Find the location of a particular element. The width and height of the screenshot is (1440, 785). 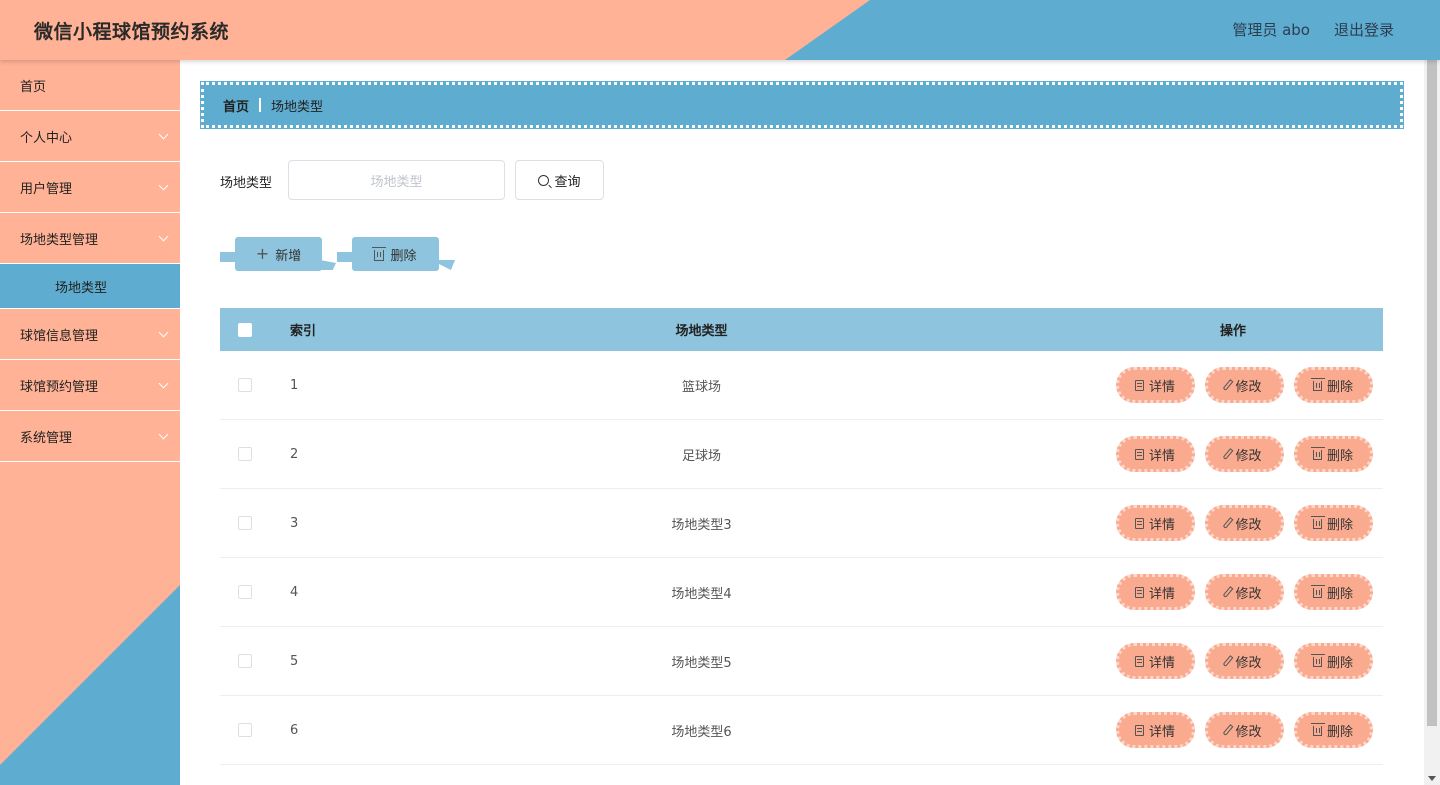

add-button: + 新增 is located at coordinates (278, 254).